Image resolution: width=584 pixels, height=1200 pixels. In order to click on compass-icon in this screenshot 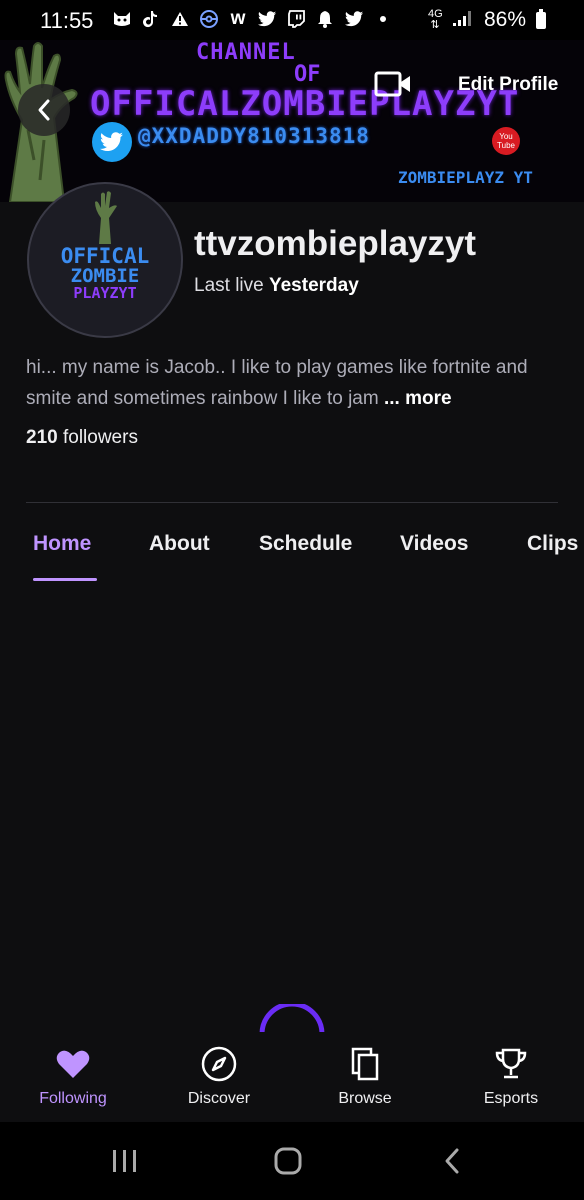, I will do `click(219, 1064)`.